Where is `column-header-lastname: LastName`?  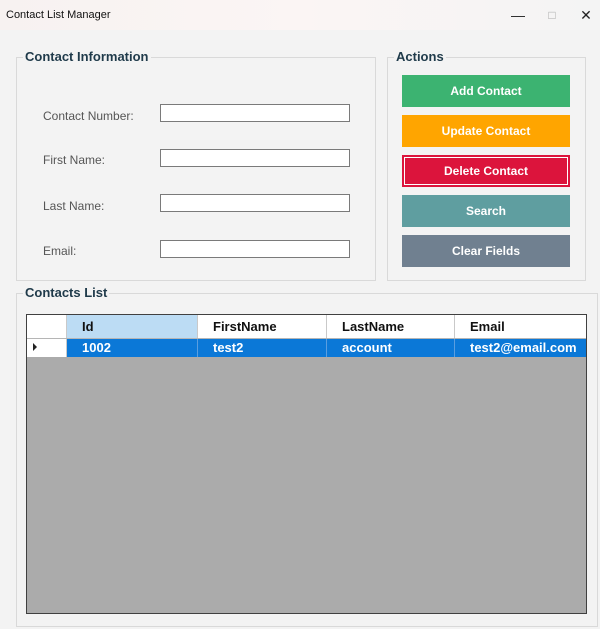 column-header-lastname: LastName is located at coordinates (391, 326).